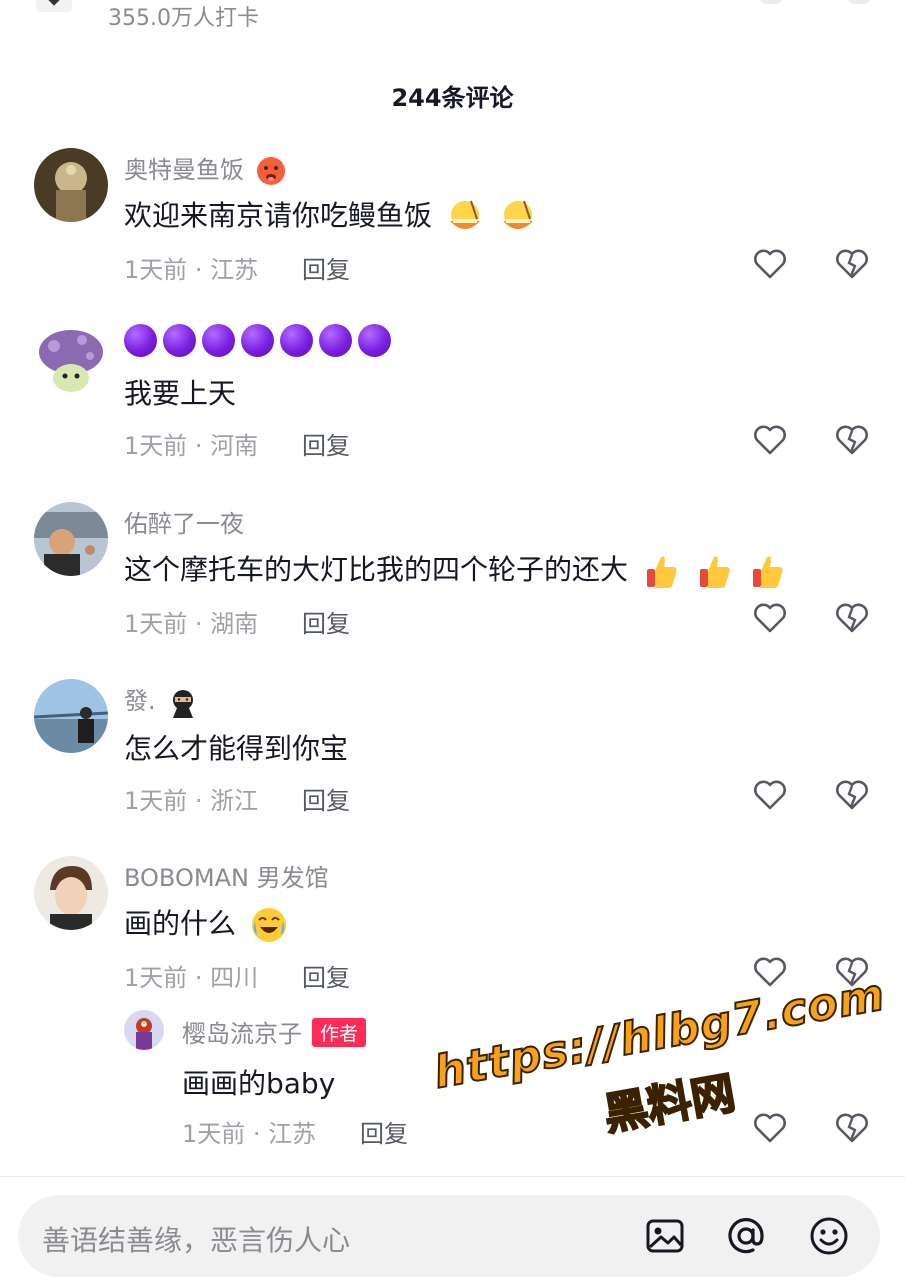 The width and height of the screenshot is (905, 1280). I want to click on comment-count-title: 244条评论, so click(452, 98).